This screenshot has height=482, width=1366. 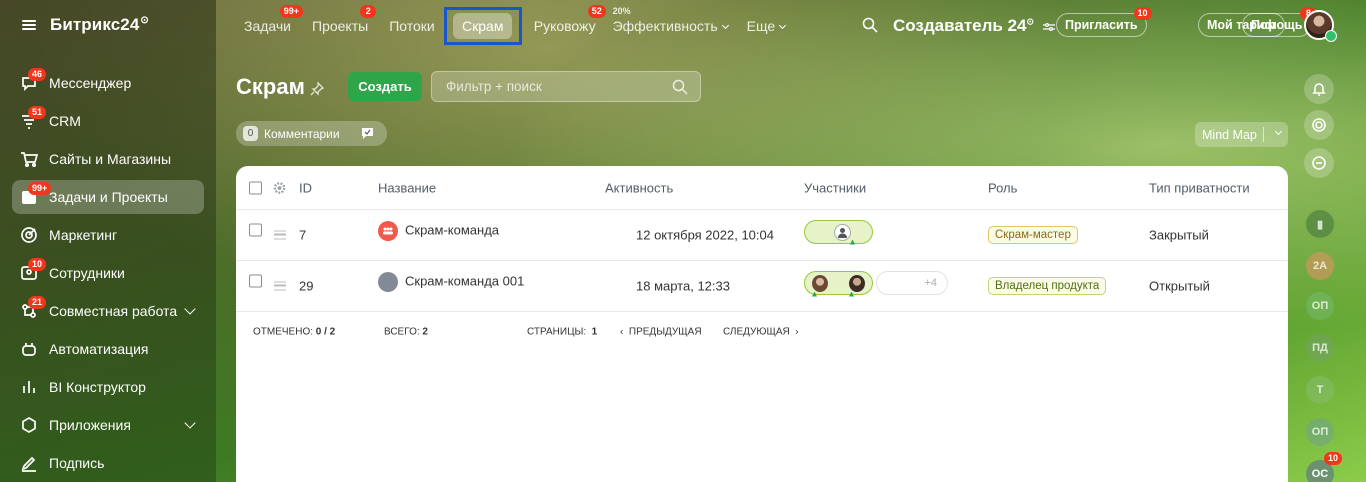 I want to click on sliders-icon, so click(x=1048, y=27).